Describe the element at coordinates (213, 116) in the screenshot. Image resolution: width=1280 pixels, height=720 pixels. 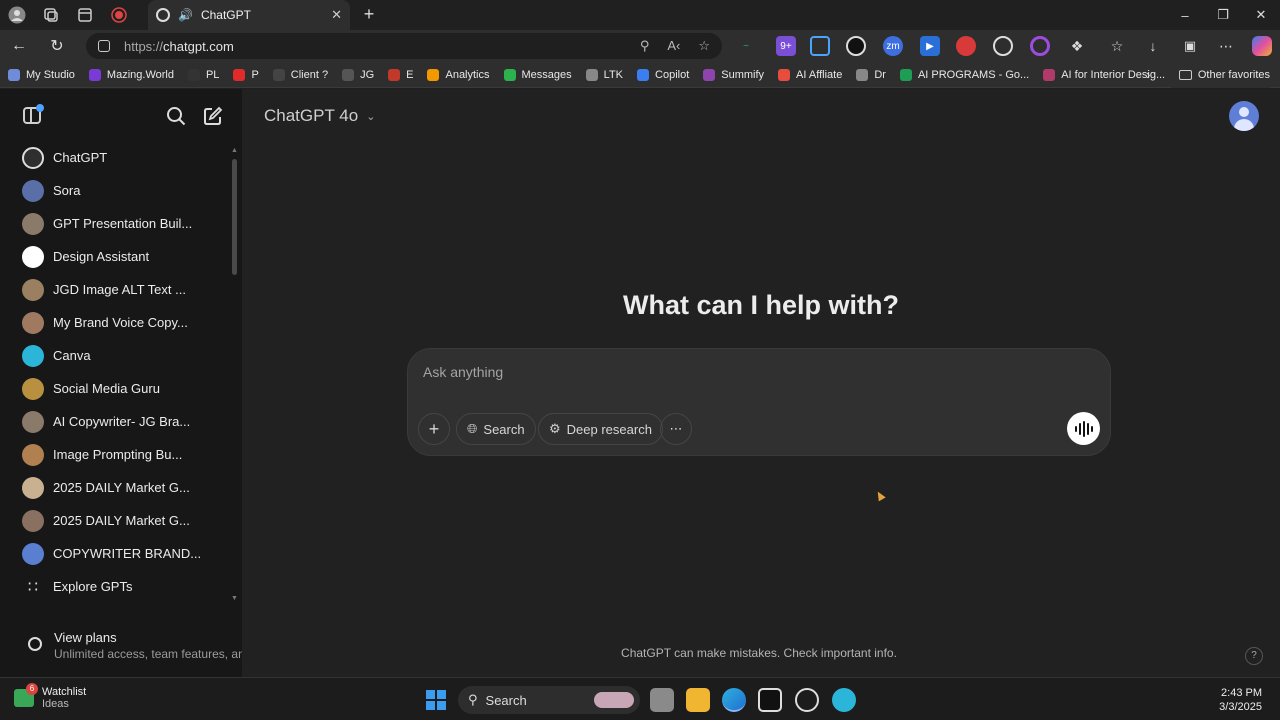
I see `new-chat-icon` at that location.